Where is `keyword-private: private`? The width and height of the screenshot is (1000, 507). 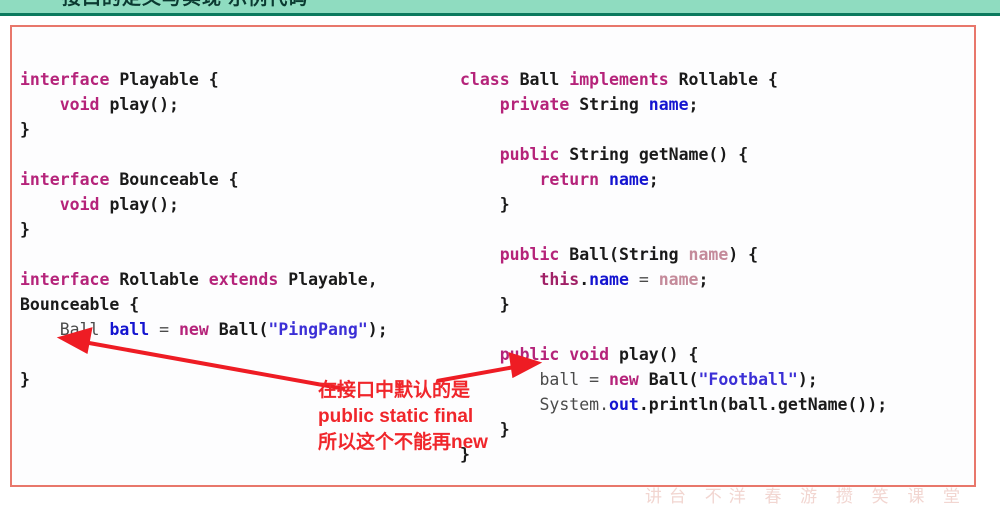
keyword-private: private is located at coordinates (534, 104).